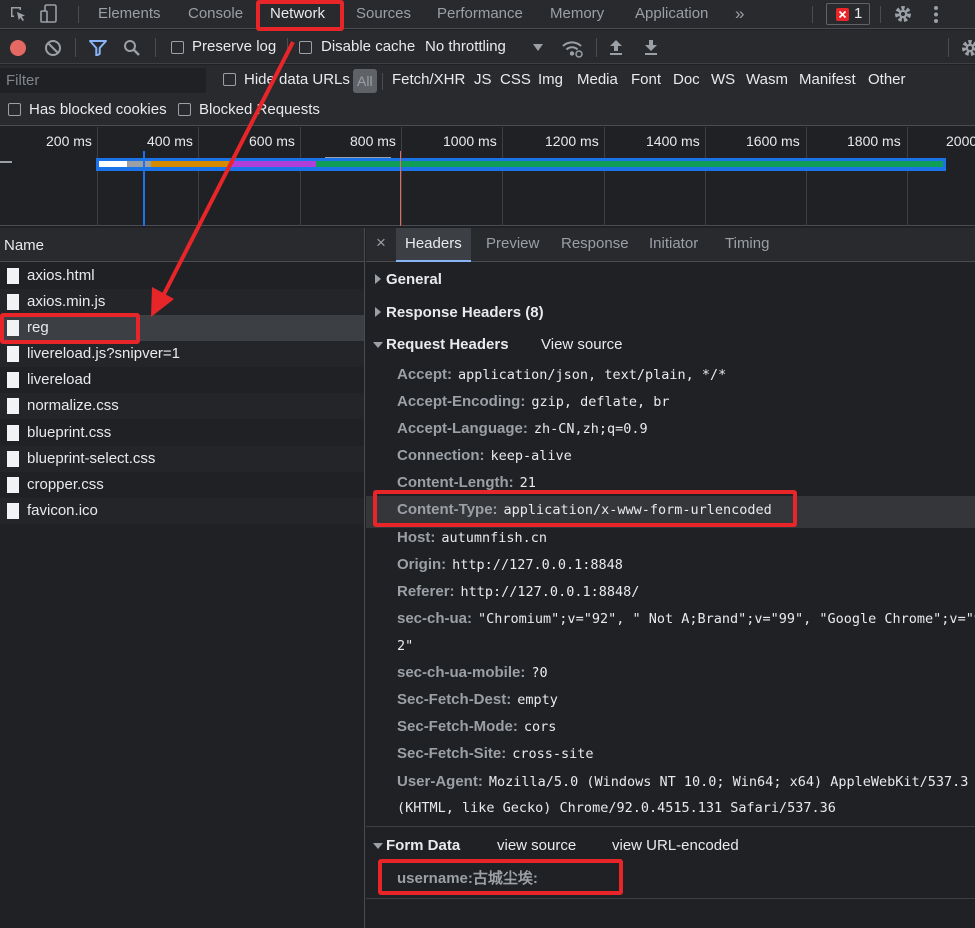 Image resolution: width=975 pixels, height=928 pixels. I want to click on inspect-icon, so click(18, 14).